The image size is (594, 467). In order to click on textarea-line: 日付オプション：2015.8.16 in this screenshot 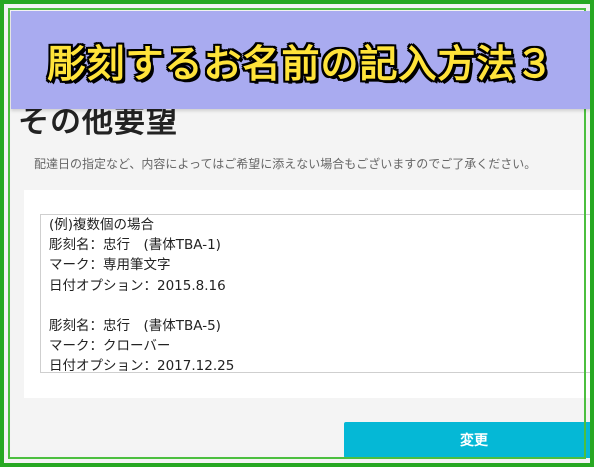, I will do `click(137, 285)`.